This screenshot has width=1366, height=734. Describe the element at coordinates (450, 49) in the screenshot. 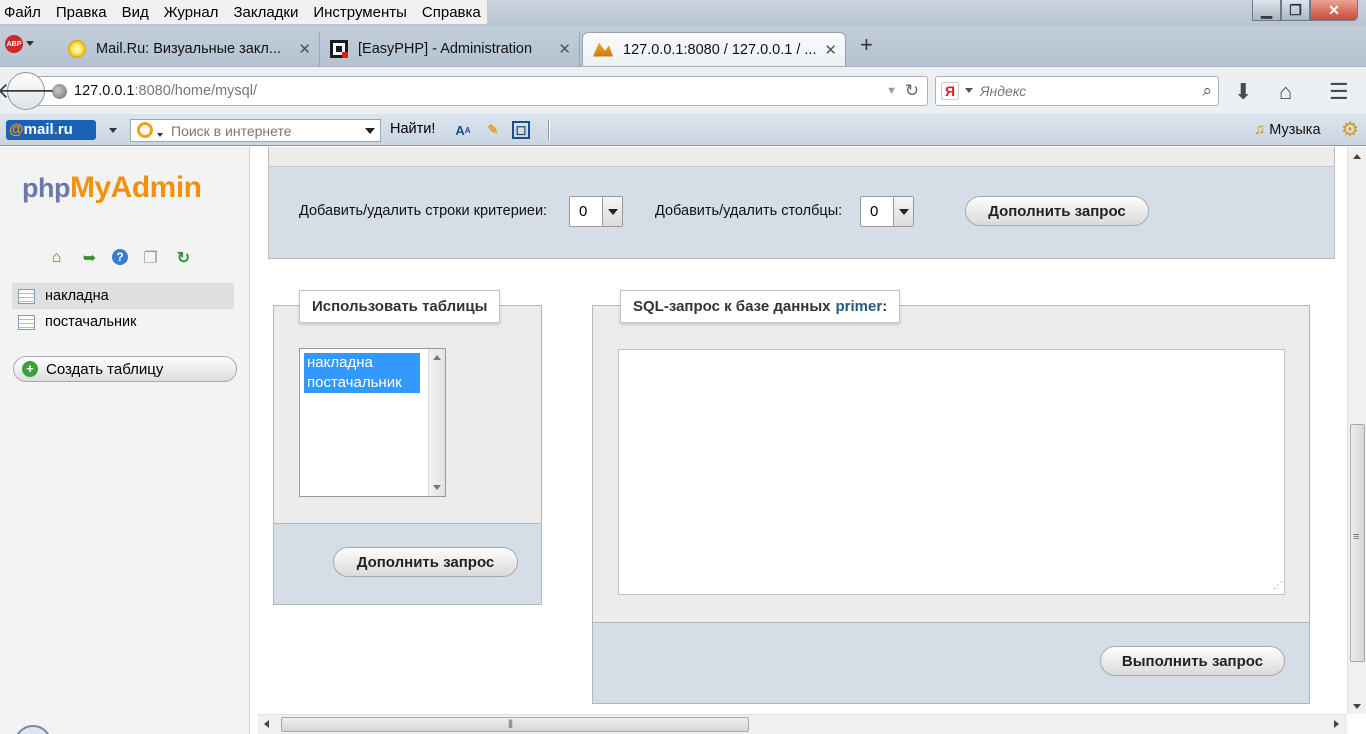

I see `tab-easyphp: [EasyPHP] - Administration ✕` at that location.